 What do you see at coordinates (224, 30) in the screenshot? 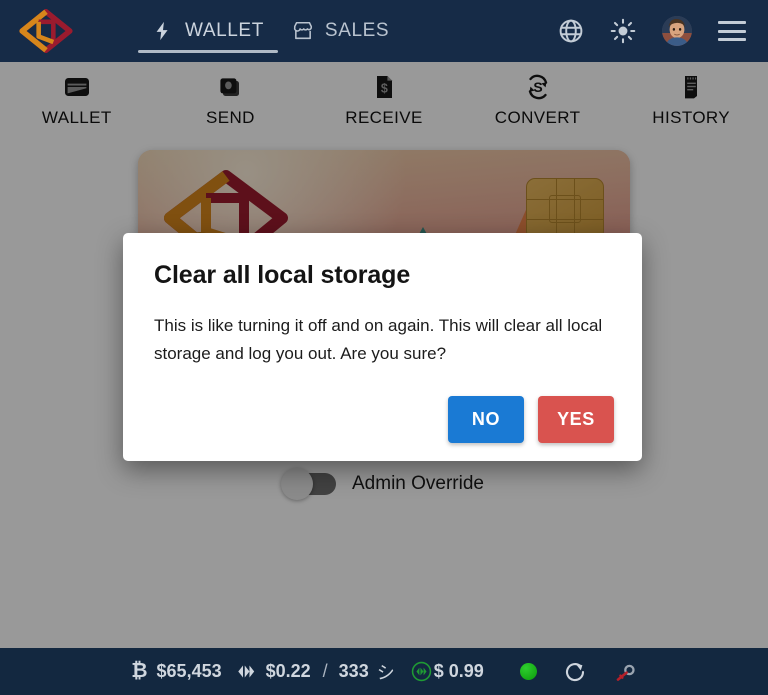
I see `tab-wallet-label: WALLET` at bounding box center [224, 30].